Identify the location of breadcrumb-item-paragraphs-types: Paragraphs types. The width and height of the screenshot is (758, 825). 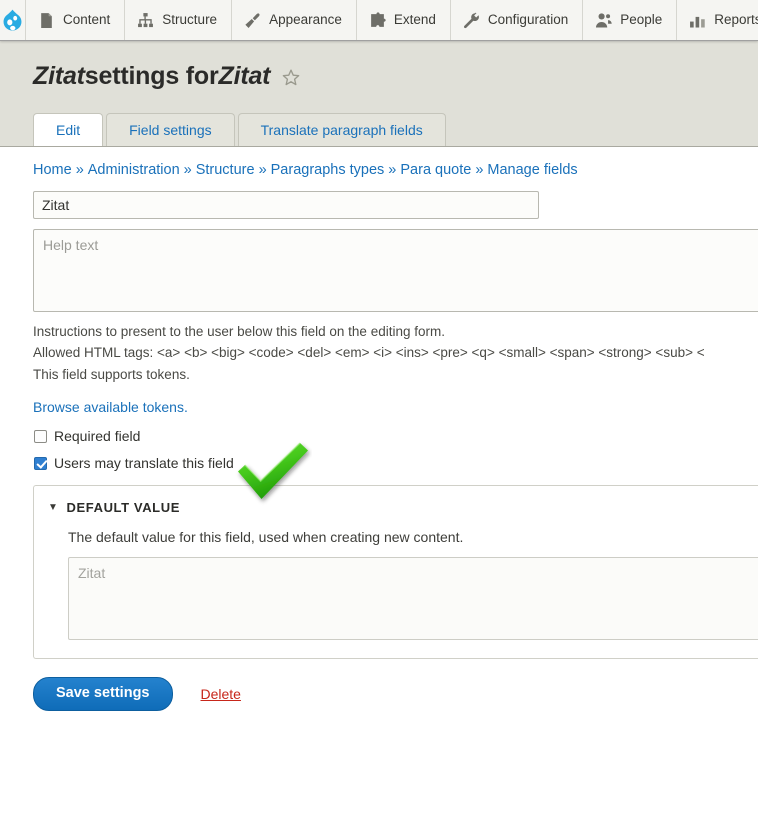
(328, 170).